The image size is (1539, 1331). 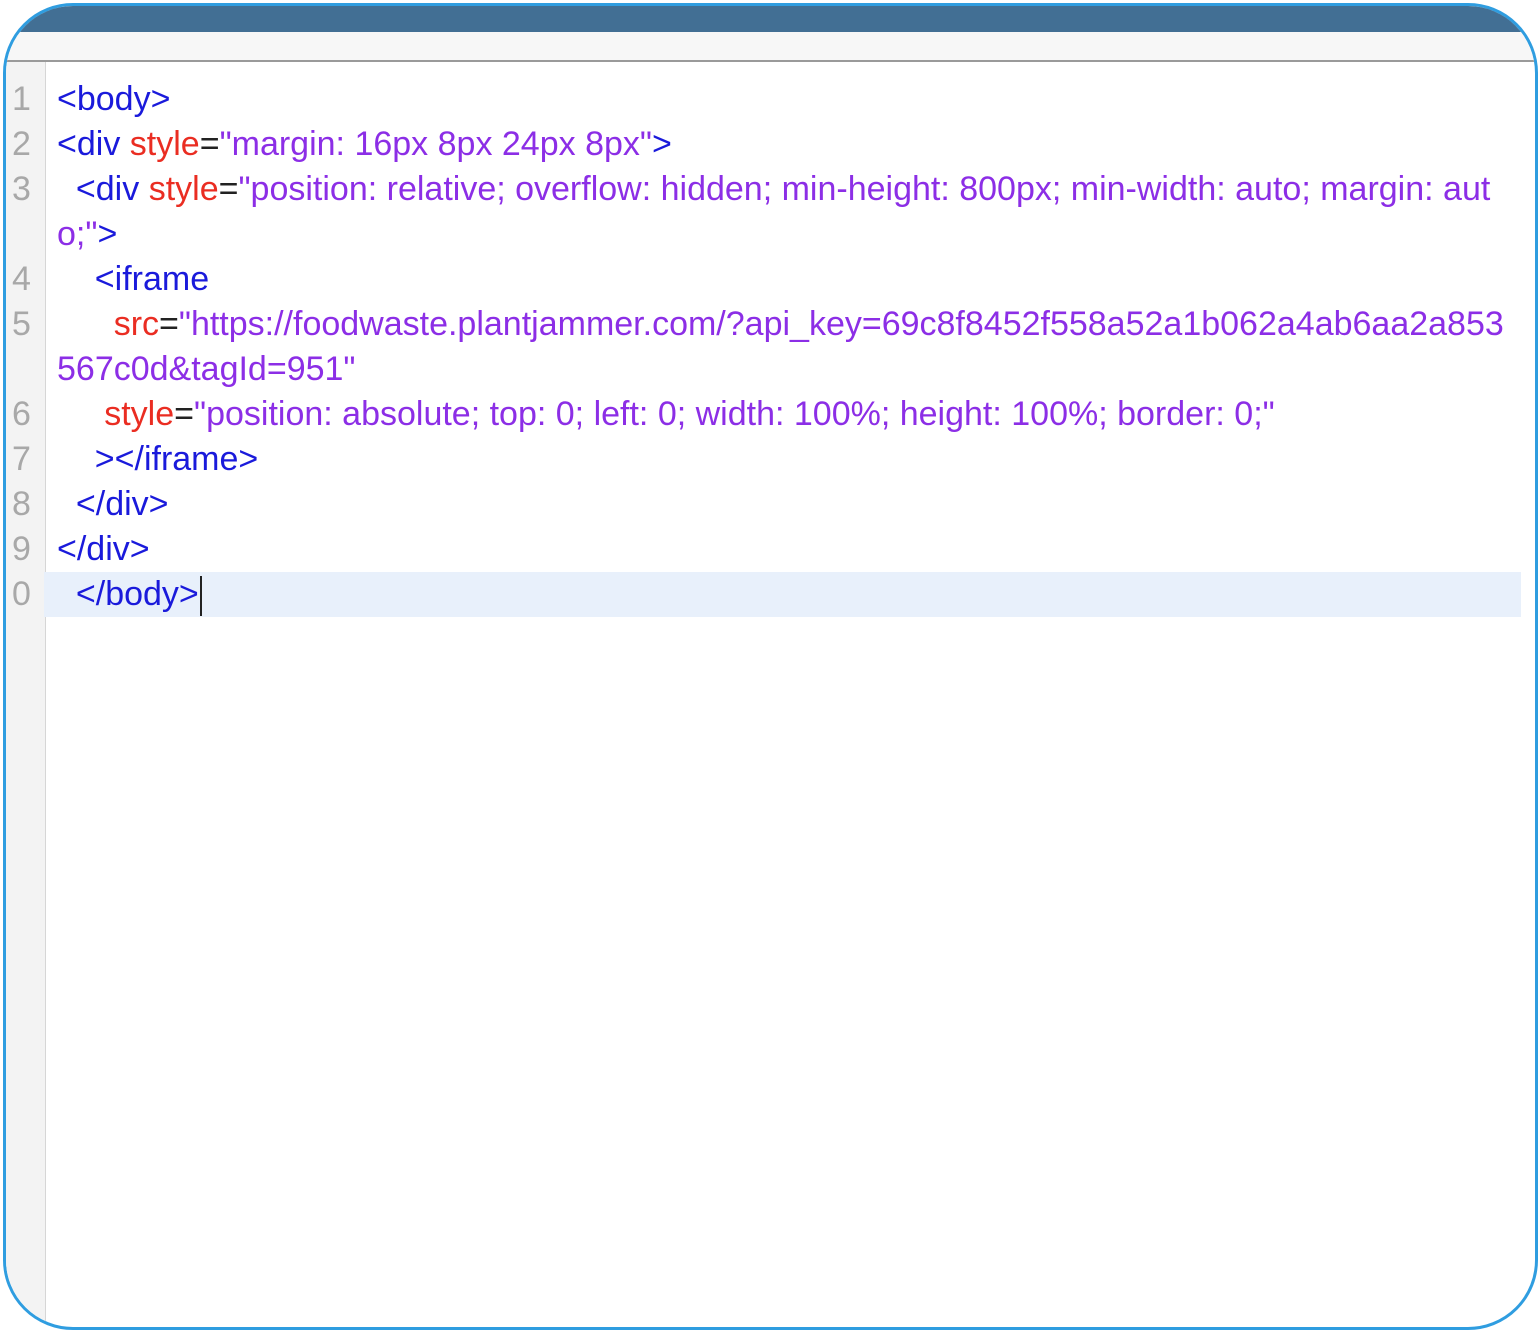 I want to click on code-text: <body>, so click(x=782, y=99).